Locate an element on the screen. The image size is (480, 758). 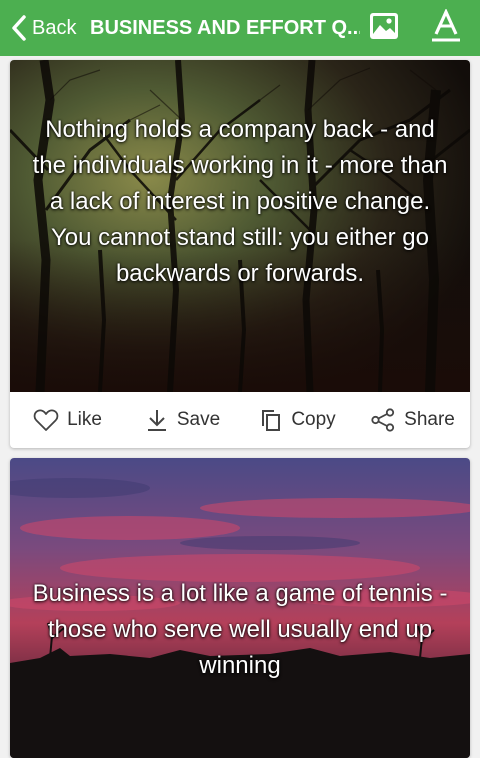
share-button: Share is located at coordinates (412, 420).